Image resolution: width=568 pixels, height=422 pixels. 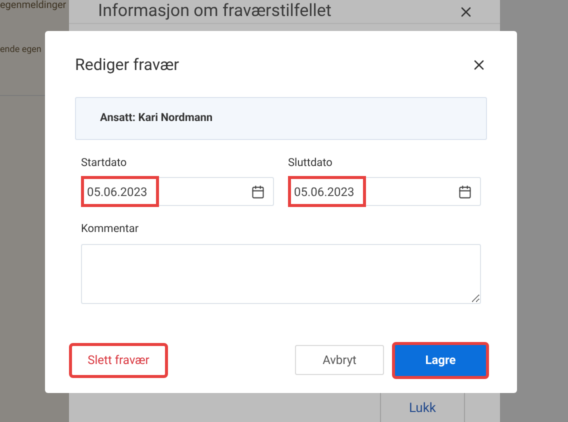 I want to click on comment-field, so click(x=281, y=274).